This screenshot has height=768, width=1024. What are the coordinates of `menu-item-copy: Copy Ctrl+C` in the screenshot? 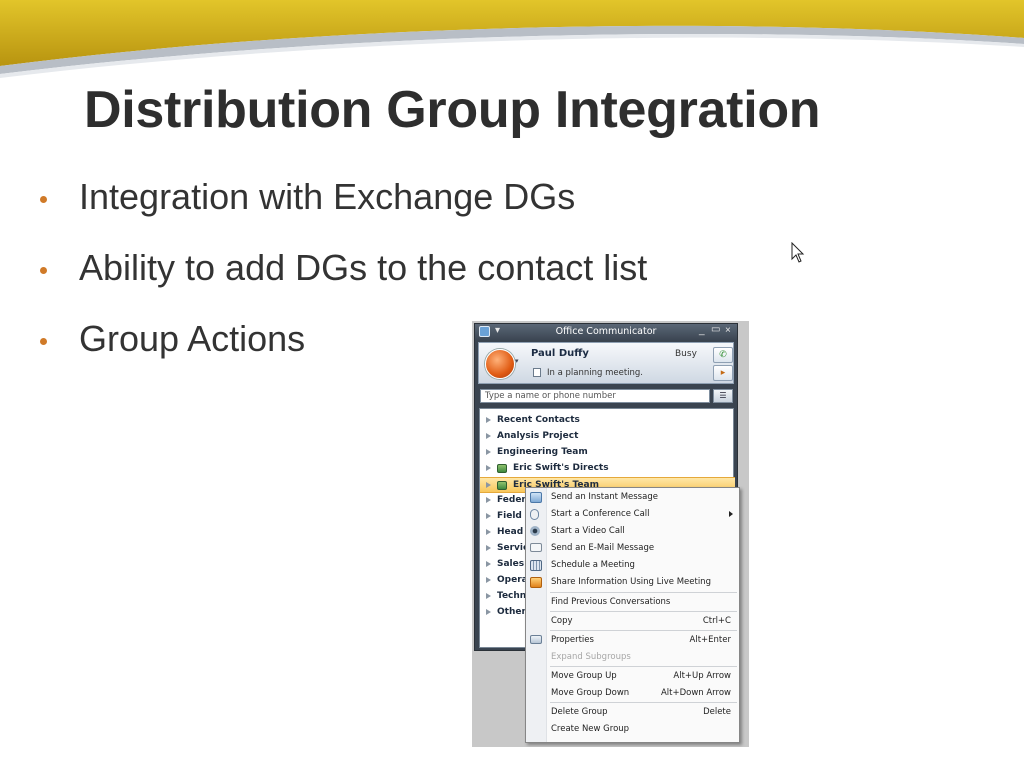 It's located at (632, 621).